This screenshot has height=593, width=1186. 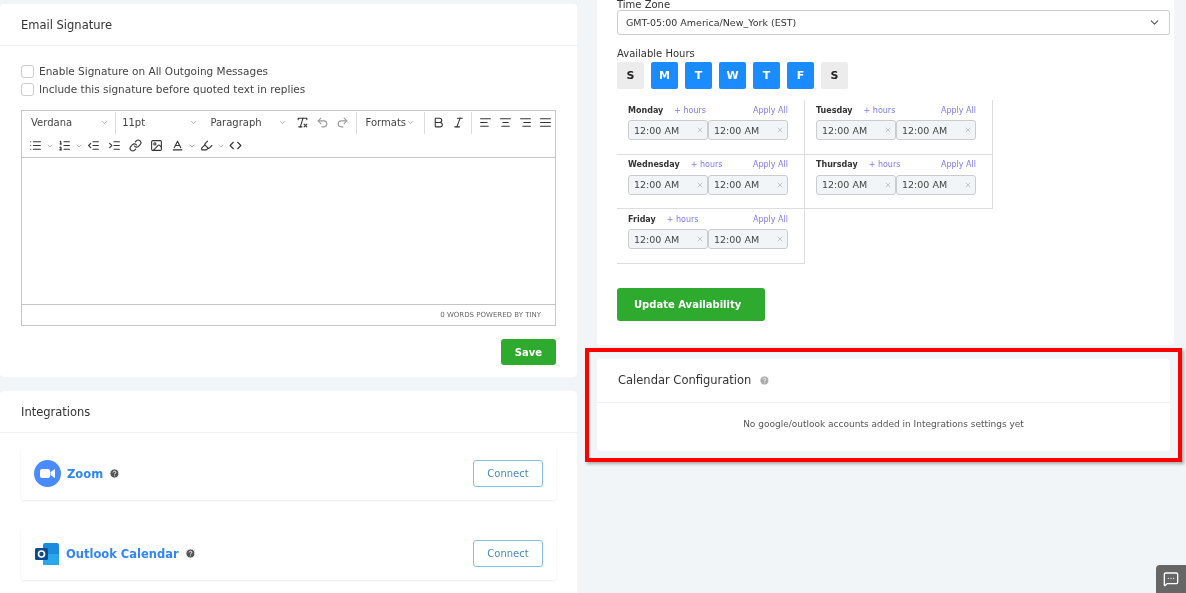 I want to click on checkbox-label: Enable Signature on All Outgoing Messages, so click(x=154, y=71).